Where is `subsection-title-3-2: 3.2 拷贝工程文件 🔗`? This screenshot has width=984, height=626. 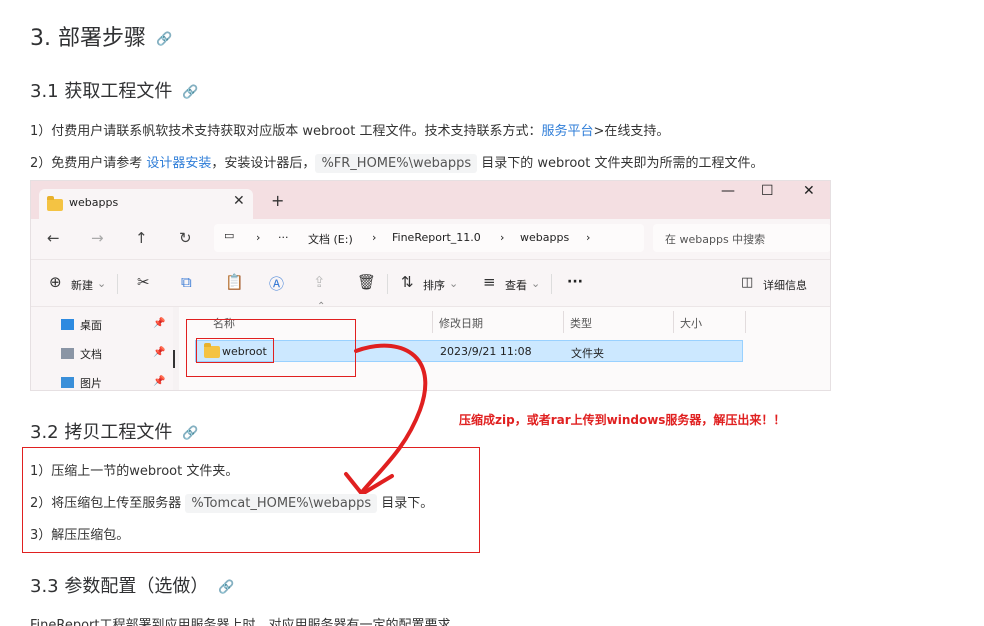
subsection-title-3-2: 3.2 拷贝工程文件 🔗 is located at coordinates (114, 432).